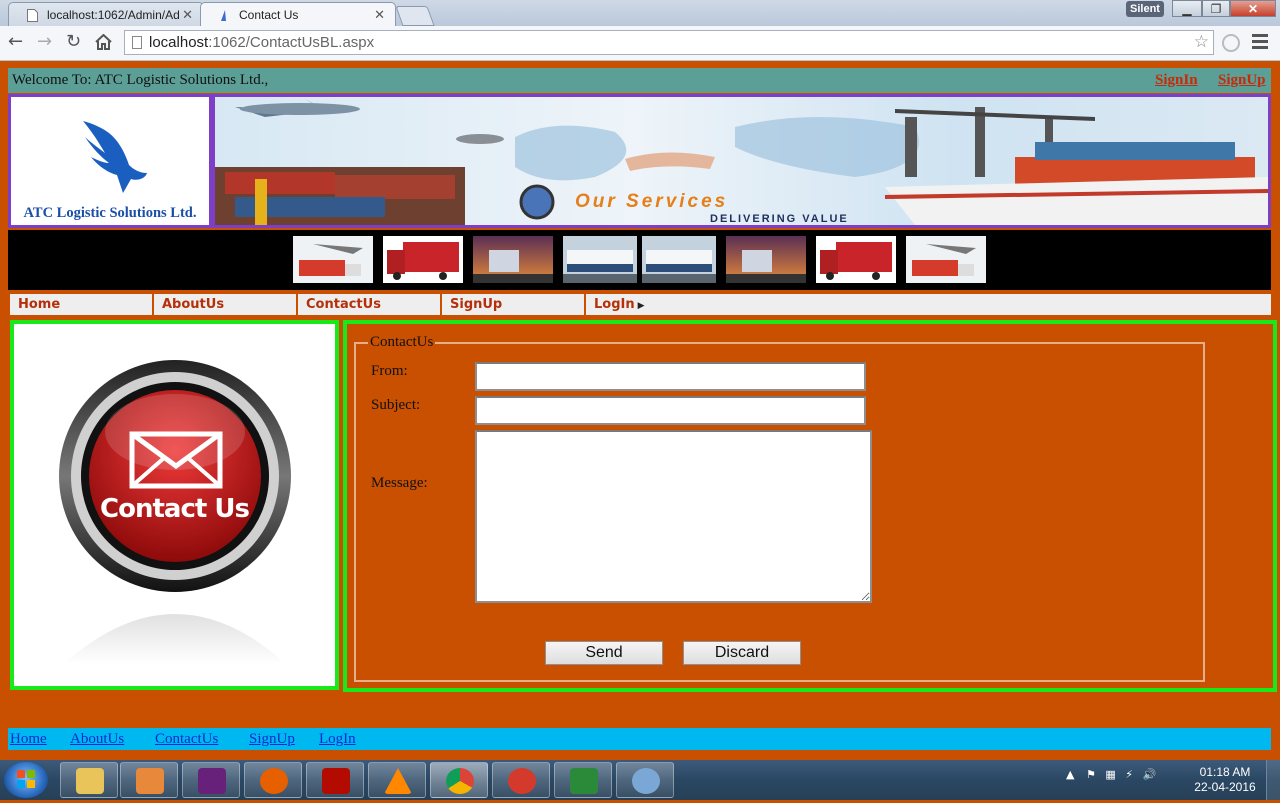 The image size is (1280, 803). I want to click on taskbar-explorer, so click(89, 780).